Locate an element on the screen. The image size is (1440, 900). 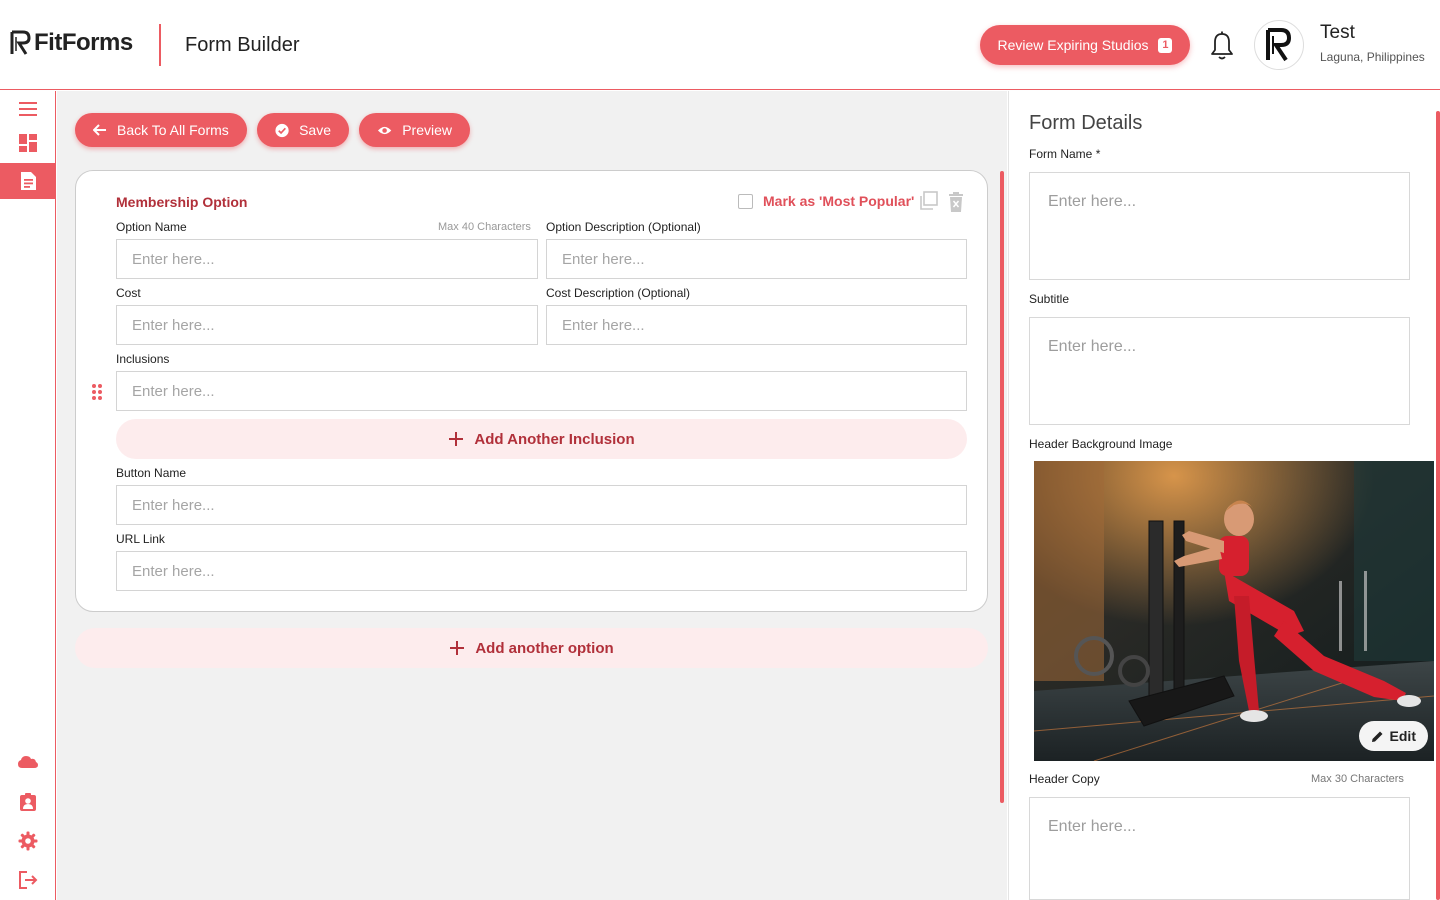
header-background-image: Edit is located at coordinates (1234, 611).